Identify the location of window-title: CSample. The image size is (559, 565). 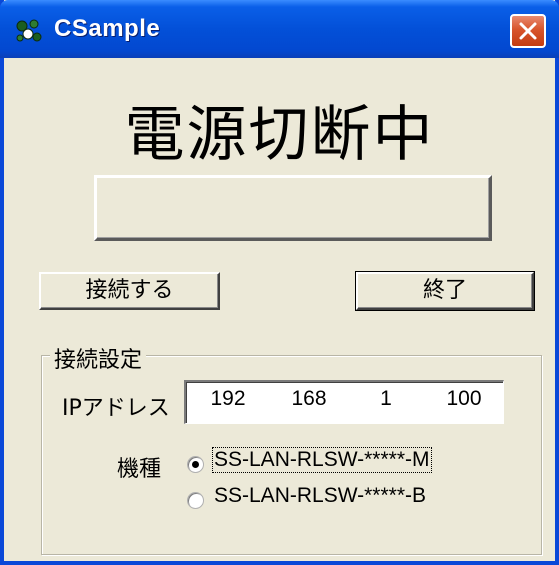
(107, 28).